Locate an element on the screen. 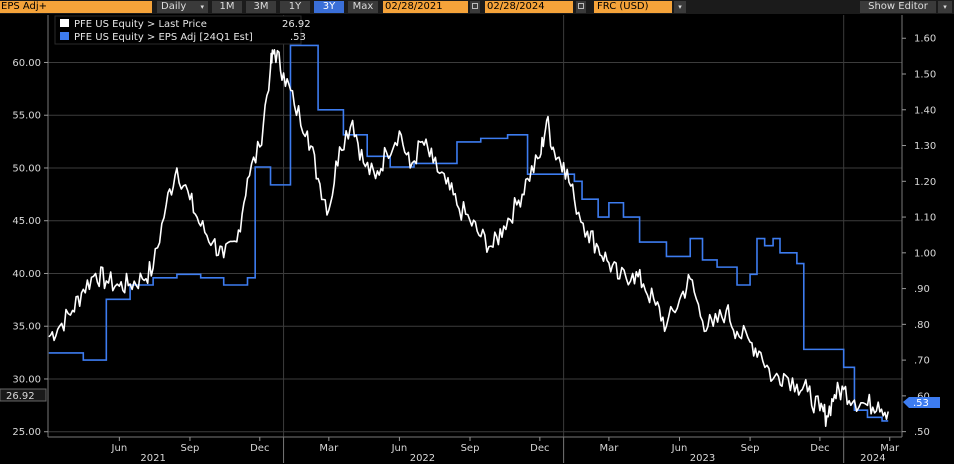 The width and height of the screenshot is (954, 464). x-year-label: 2024 is located at coordinates (872, 458).